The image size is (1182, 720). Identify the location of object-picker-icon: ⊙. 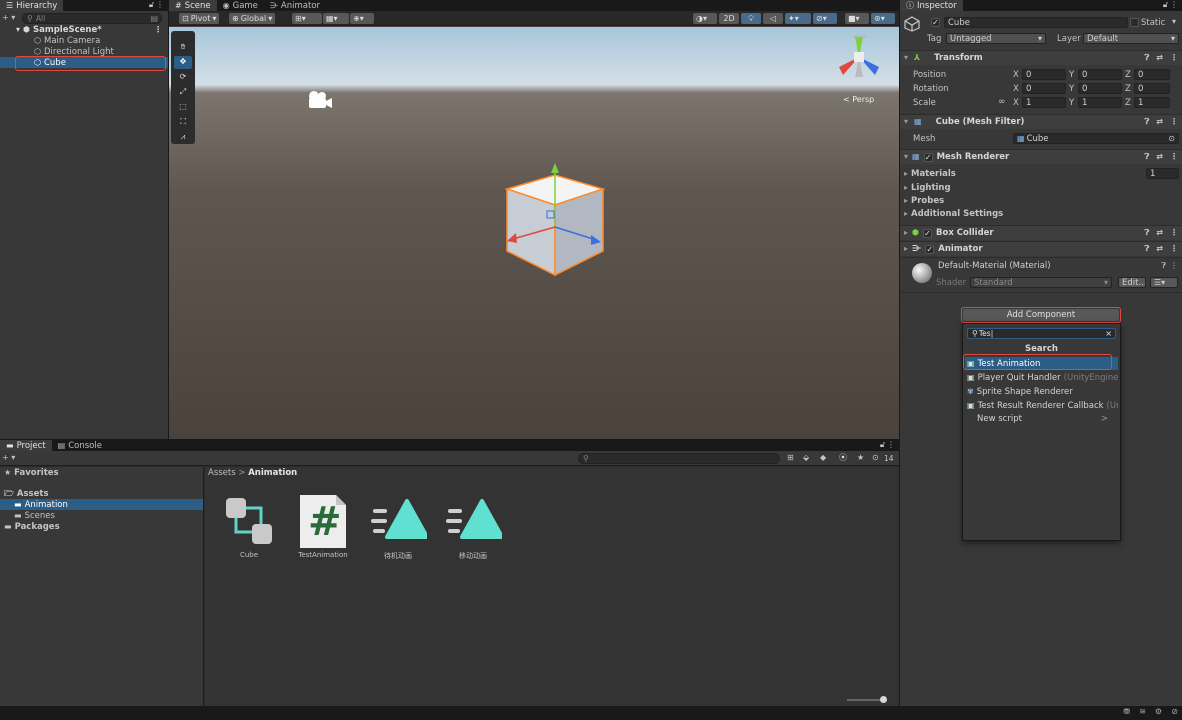
(1171, 138).